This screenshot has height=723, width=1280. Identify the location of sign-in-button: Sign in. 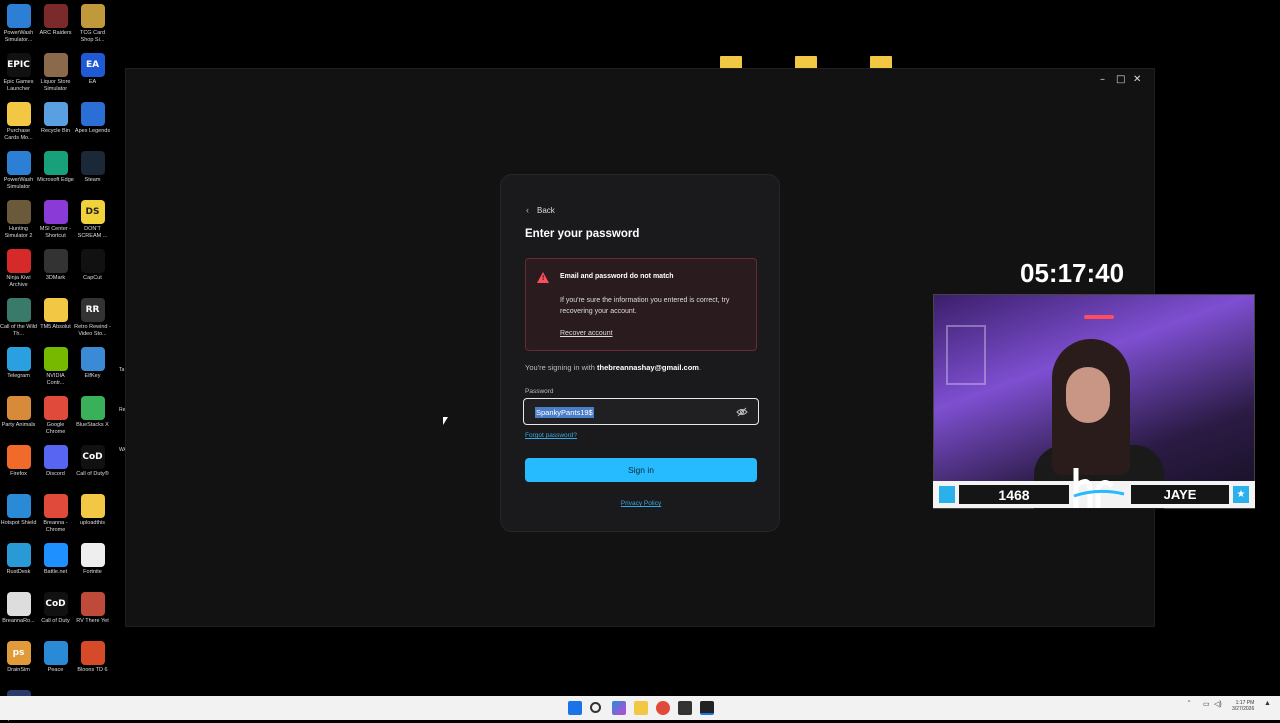
(641, 470).